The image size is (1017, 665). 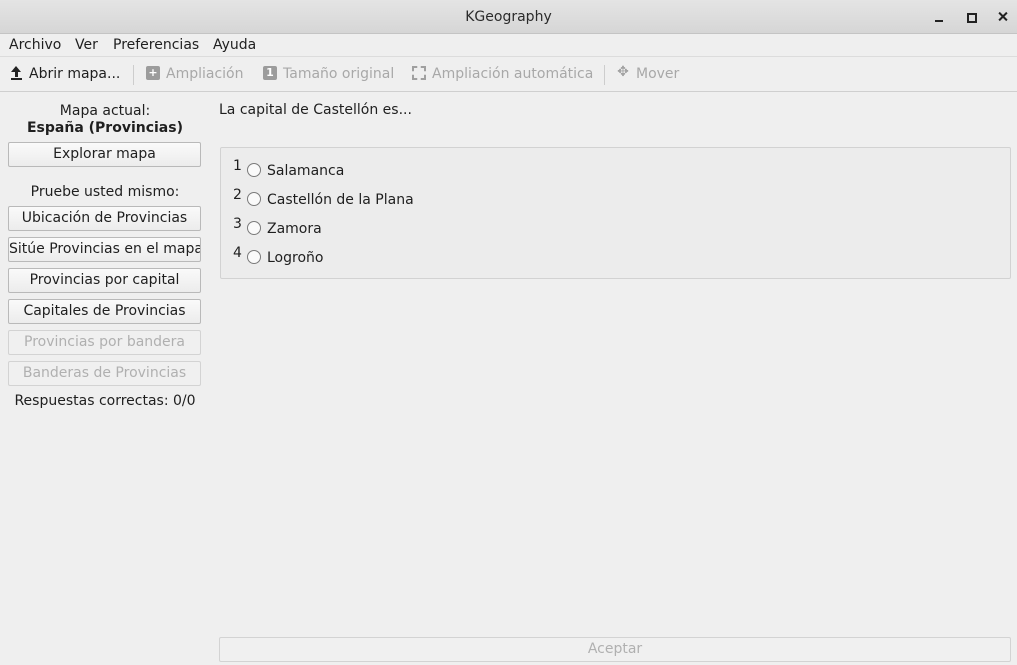 What do you see at coordinates (16, 73) in the screenshot?
I see `upload-icon` at bounding box center [16, 73].